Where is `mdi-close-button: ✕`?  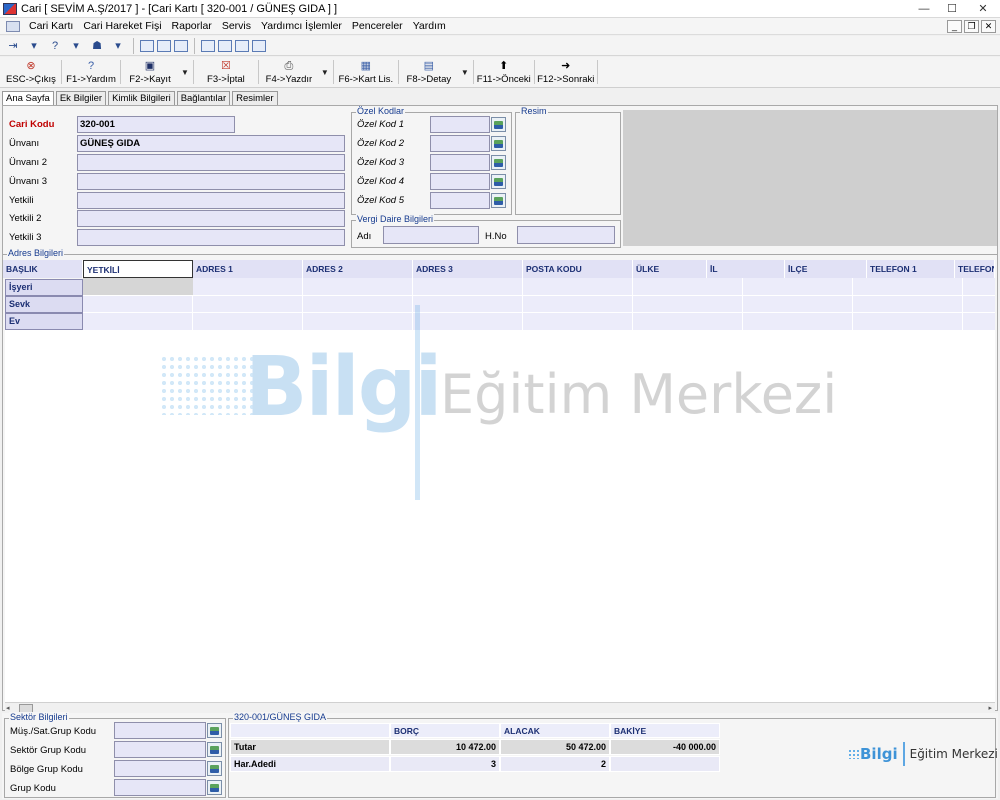 mdi-close-button: ✕ is located at coordinates (988, 26).